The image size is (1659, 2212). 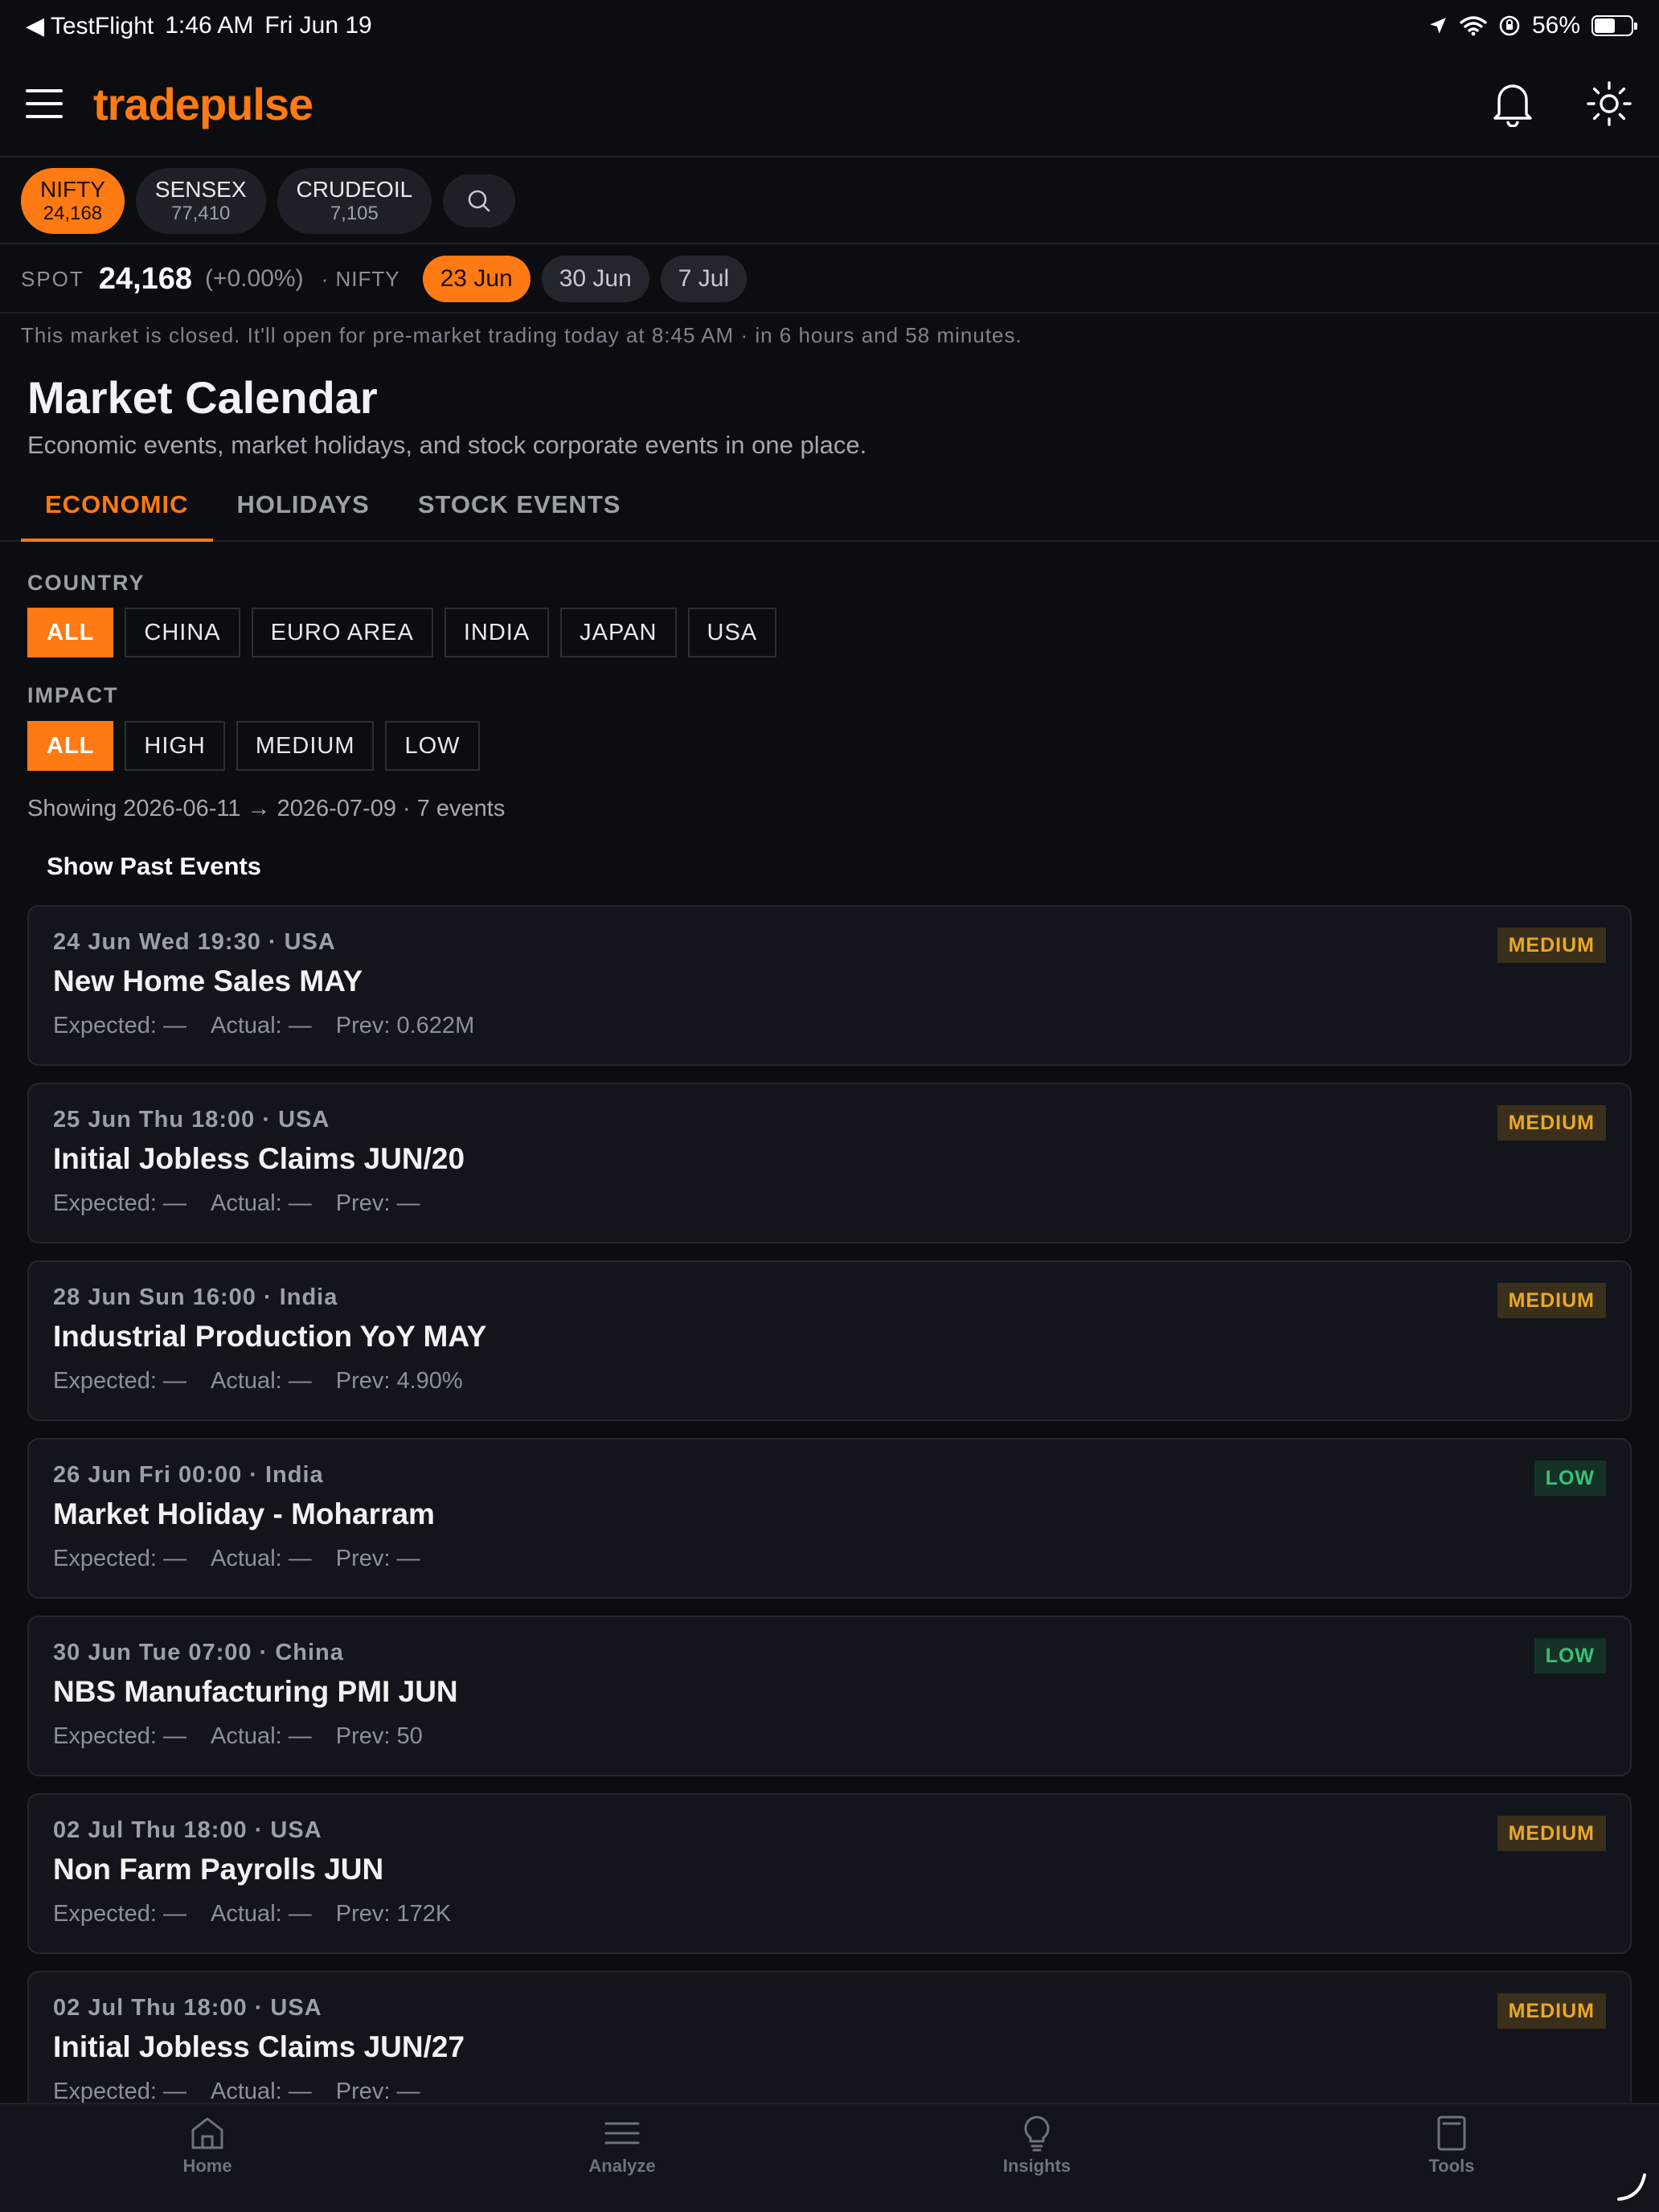 What do you see at coordinates (405, 1025) in the screenshot?
I see `event-prev: Prev: 0.622M` at bounding box center [405, 1025].